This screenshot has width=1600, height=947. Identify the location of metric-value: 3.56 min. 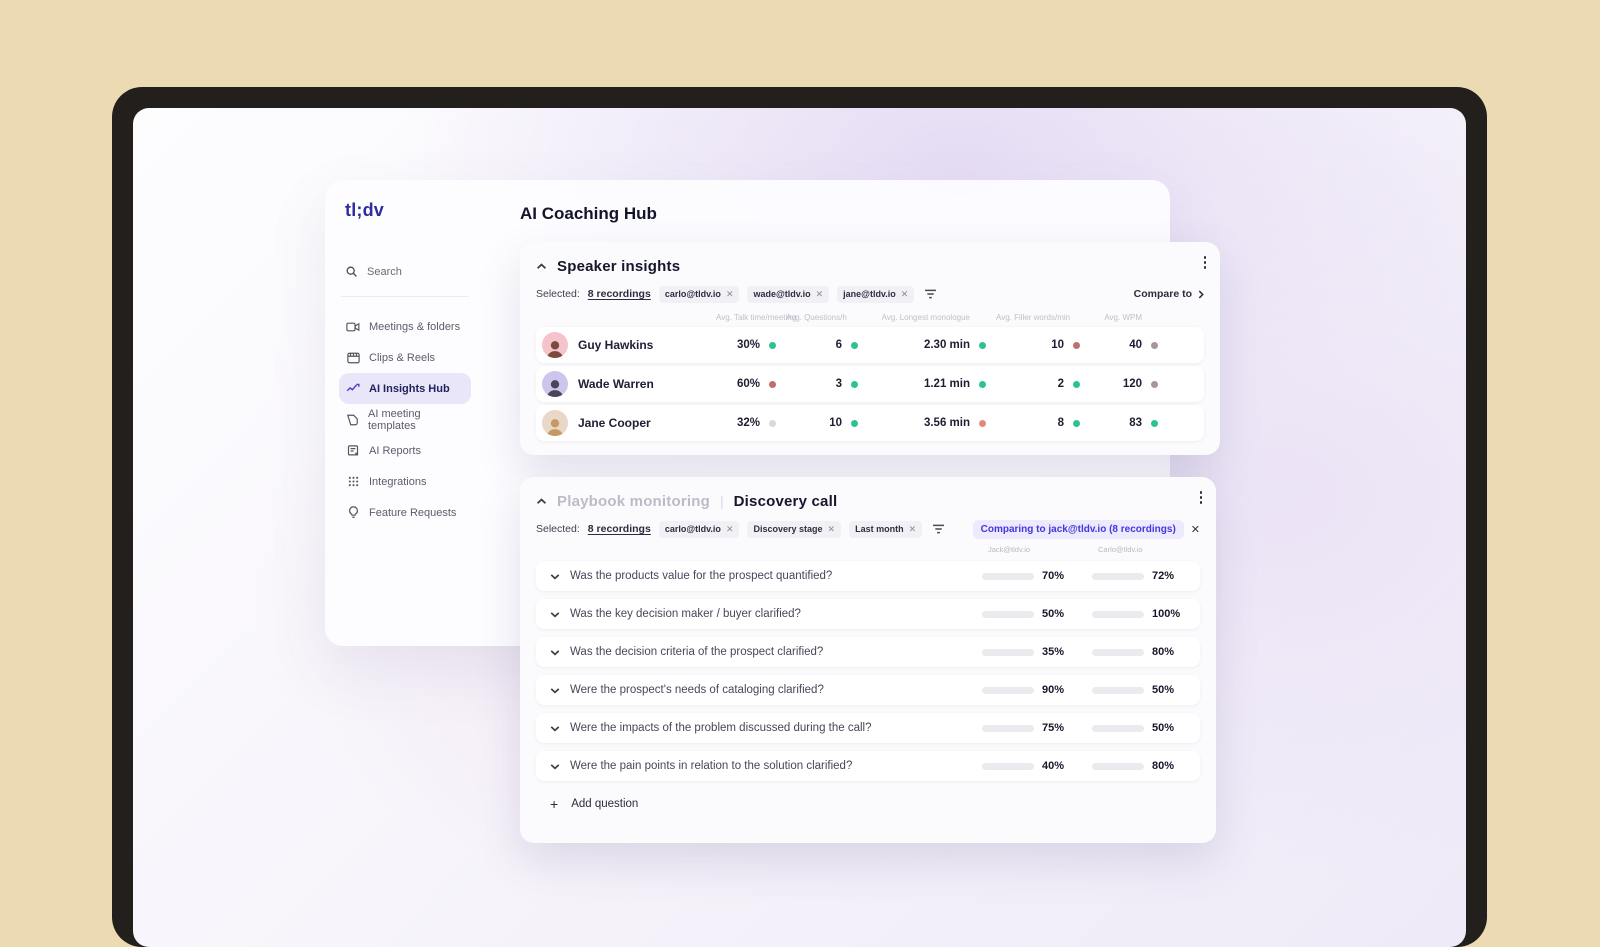
(946, 423).